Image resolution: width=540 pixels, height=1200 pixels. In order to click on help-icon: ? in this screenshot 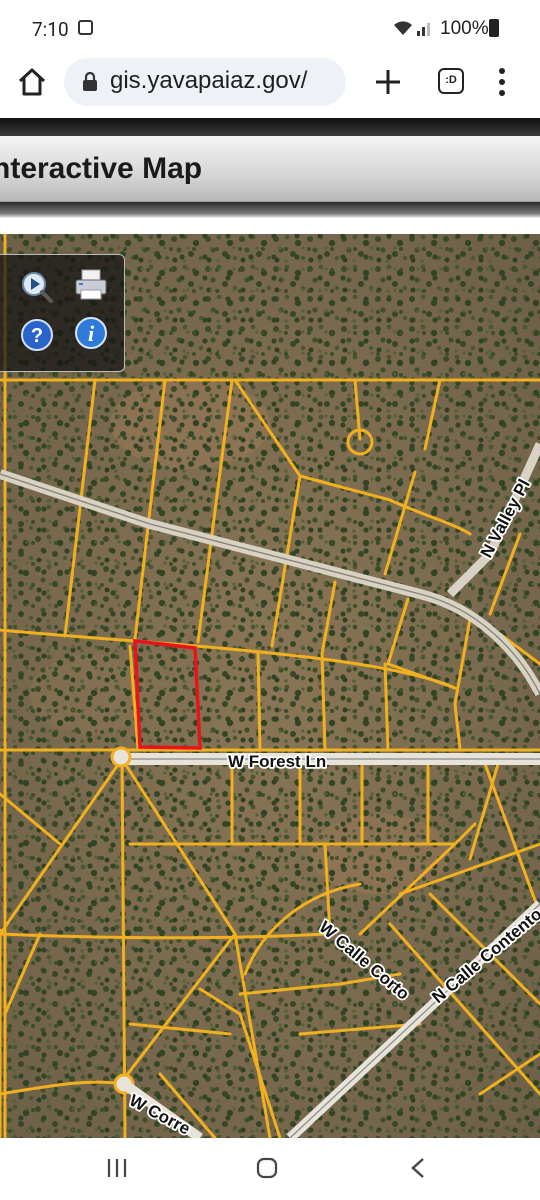, I will do `click(37, 335)`.